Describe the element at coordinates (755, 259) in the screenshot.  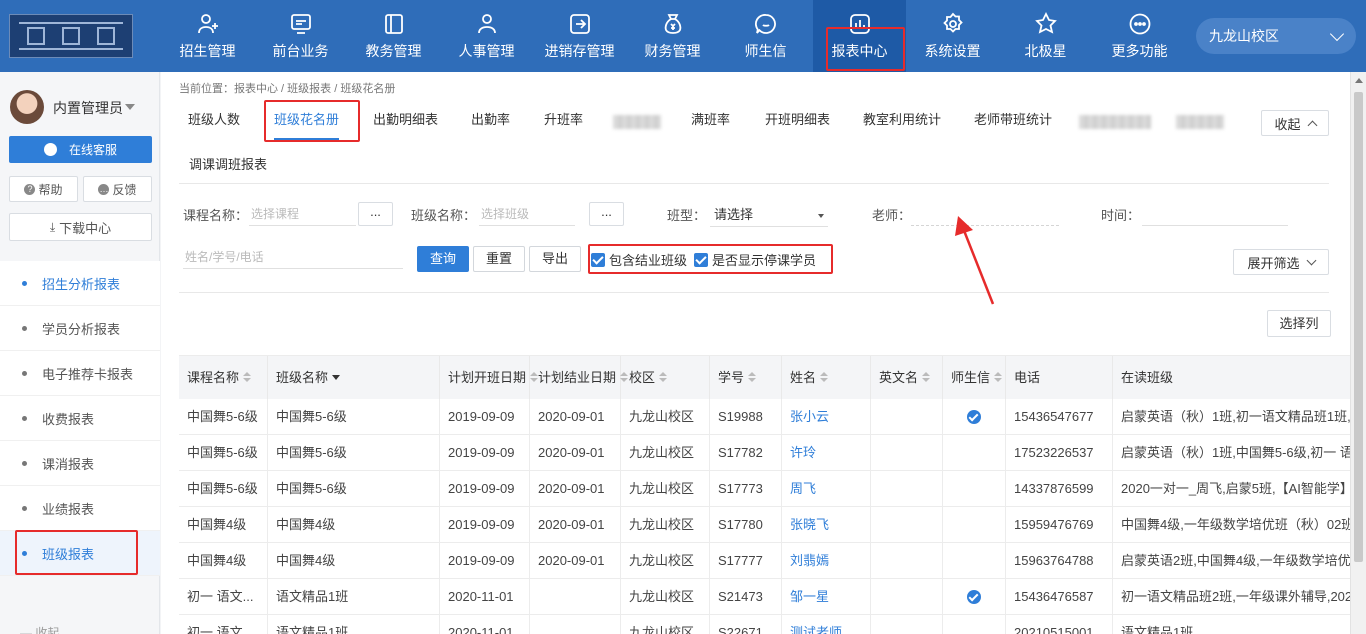
I see `show-suspended-checkbox: 是否显示停课学员` at that location.